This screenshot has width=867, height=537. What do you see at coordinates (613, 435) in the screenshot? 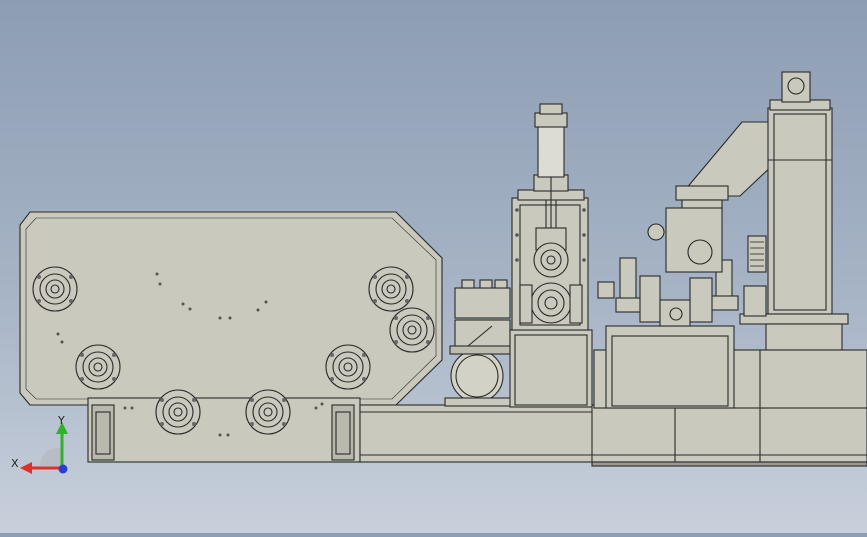
I see `base-rail` at bounding box center [613, 435].